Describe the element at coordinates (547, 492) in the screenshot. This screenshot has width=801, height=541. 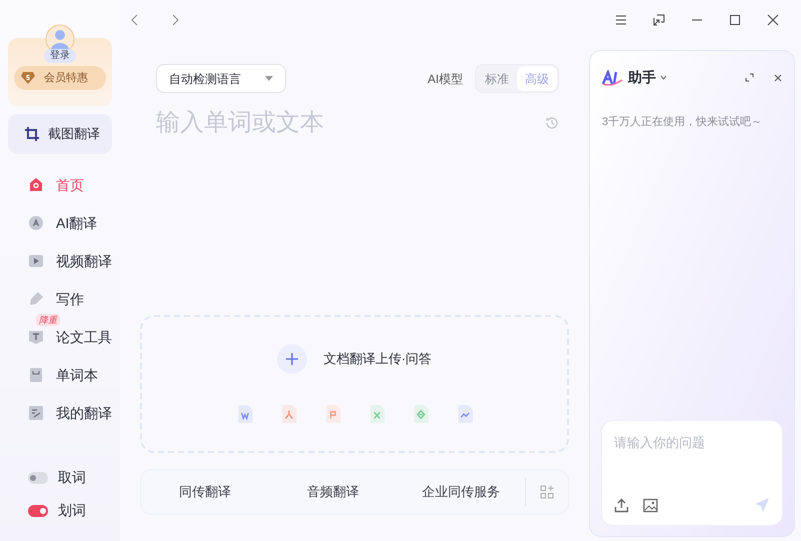
I see `apps-icon` at that location.